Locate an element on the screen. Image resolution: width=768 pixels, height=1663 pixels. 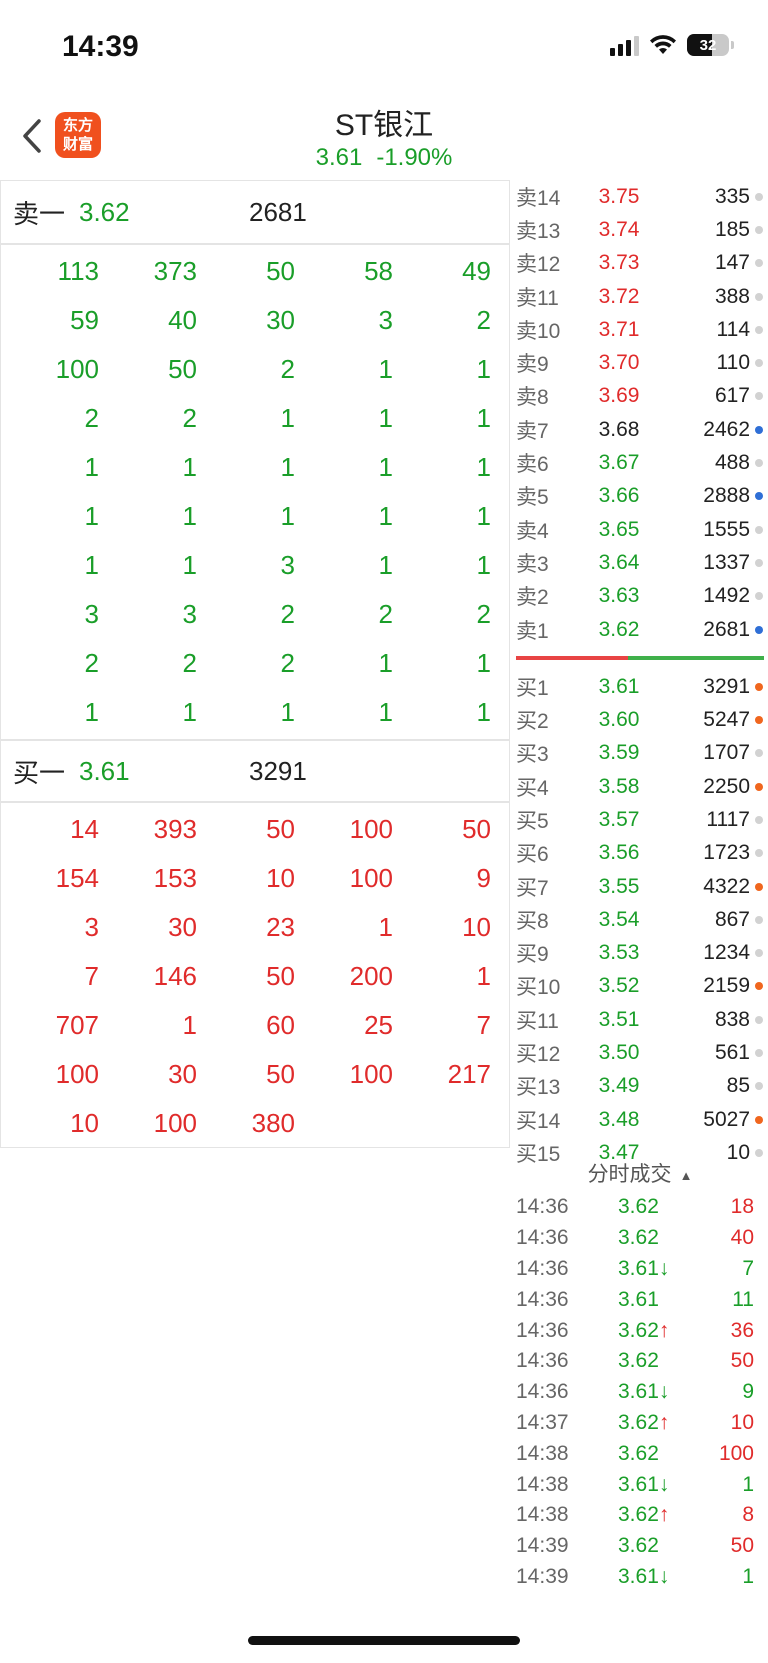
sell-best-label: 卖一 is located at coordinates (39, 213).